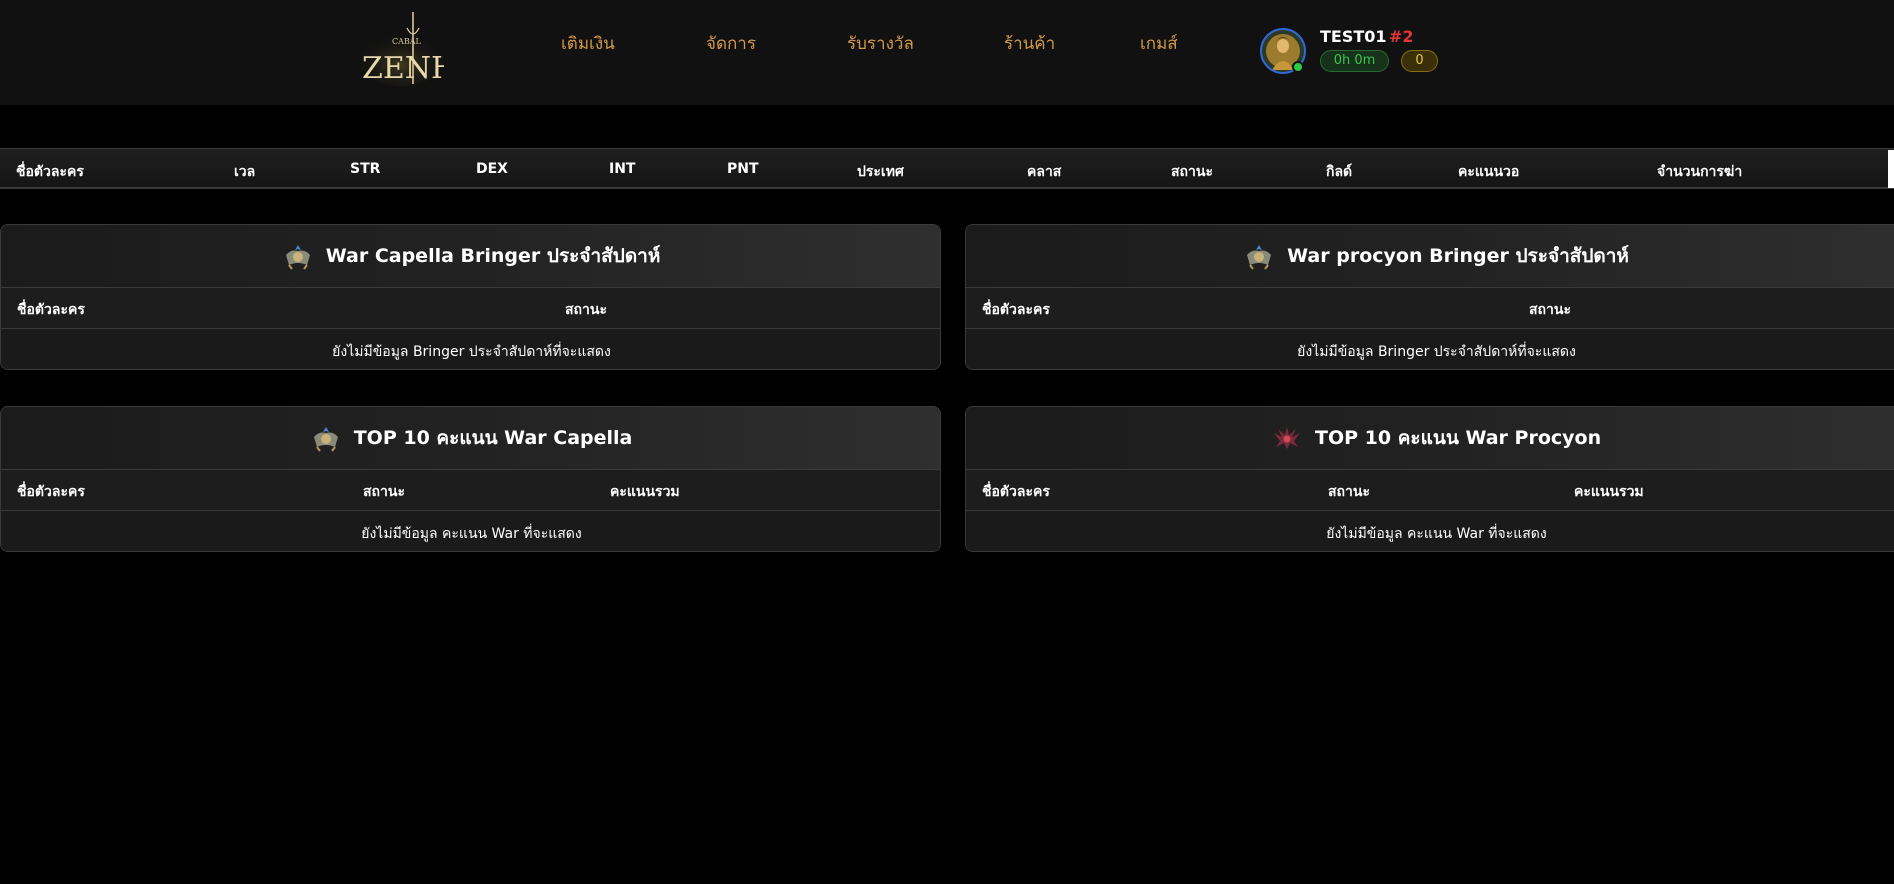  I want to click on online-status-indicator, so click(1298, 67).